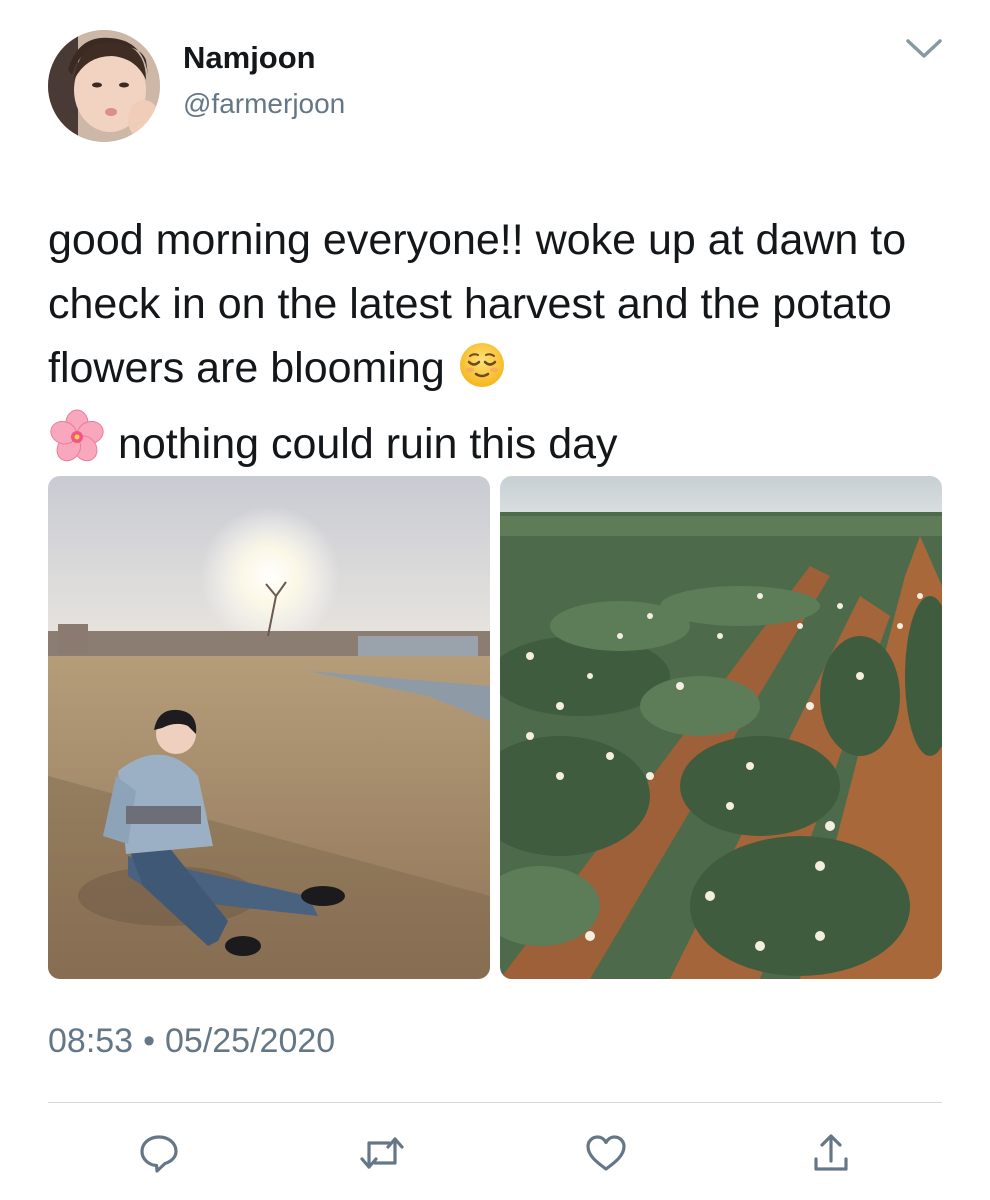 This screenshot has height=1200, width=990. Describe the element at coordinates (367, 444) in the screenshot. I see `tweet-text-part-2: nothing could ruin this day` at that location.